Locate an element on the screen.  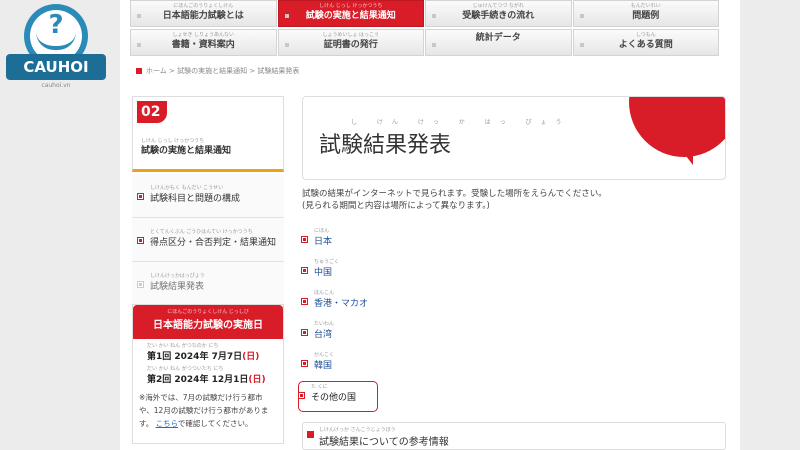
region-link-other-countries: た くに その他の国 is located at coordinates (338, 396).